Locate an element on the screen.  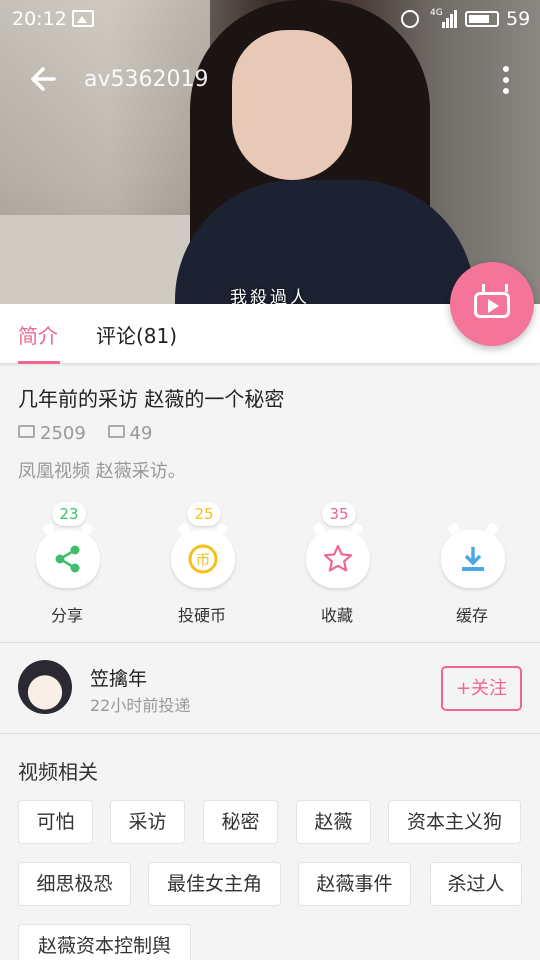
related-tag: 秘密 is located at coordinates (240, 822).